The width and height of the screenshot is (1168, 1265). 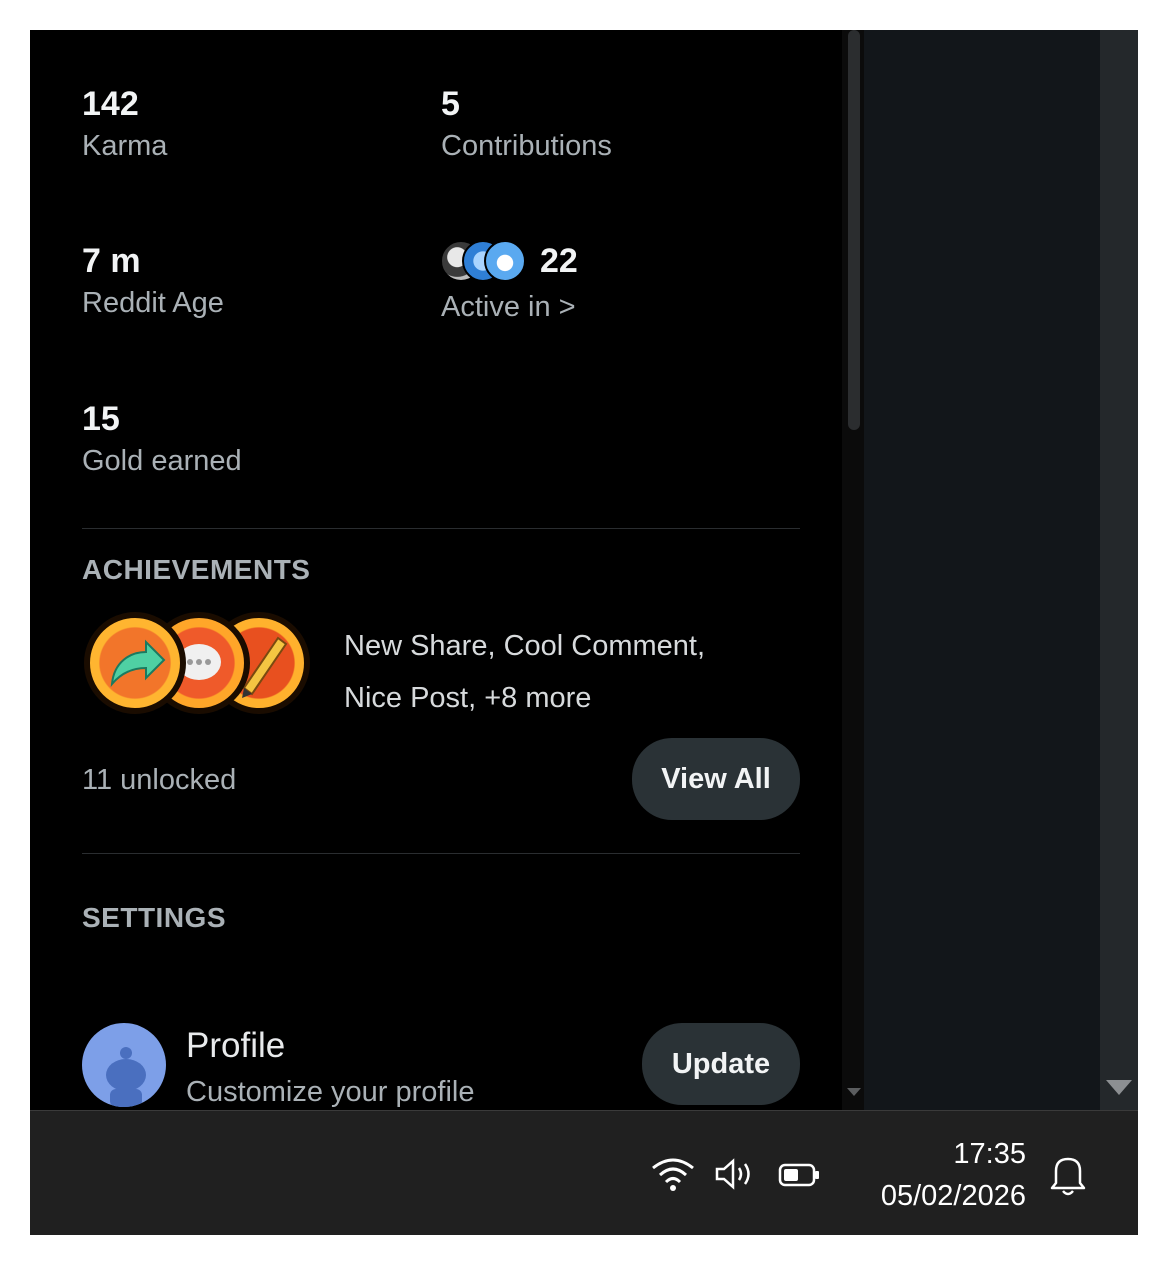 I want to click on reddit-age-value: 7 m, so click(x=111, y=261).